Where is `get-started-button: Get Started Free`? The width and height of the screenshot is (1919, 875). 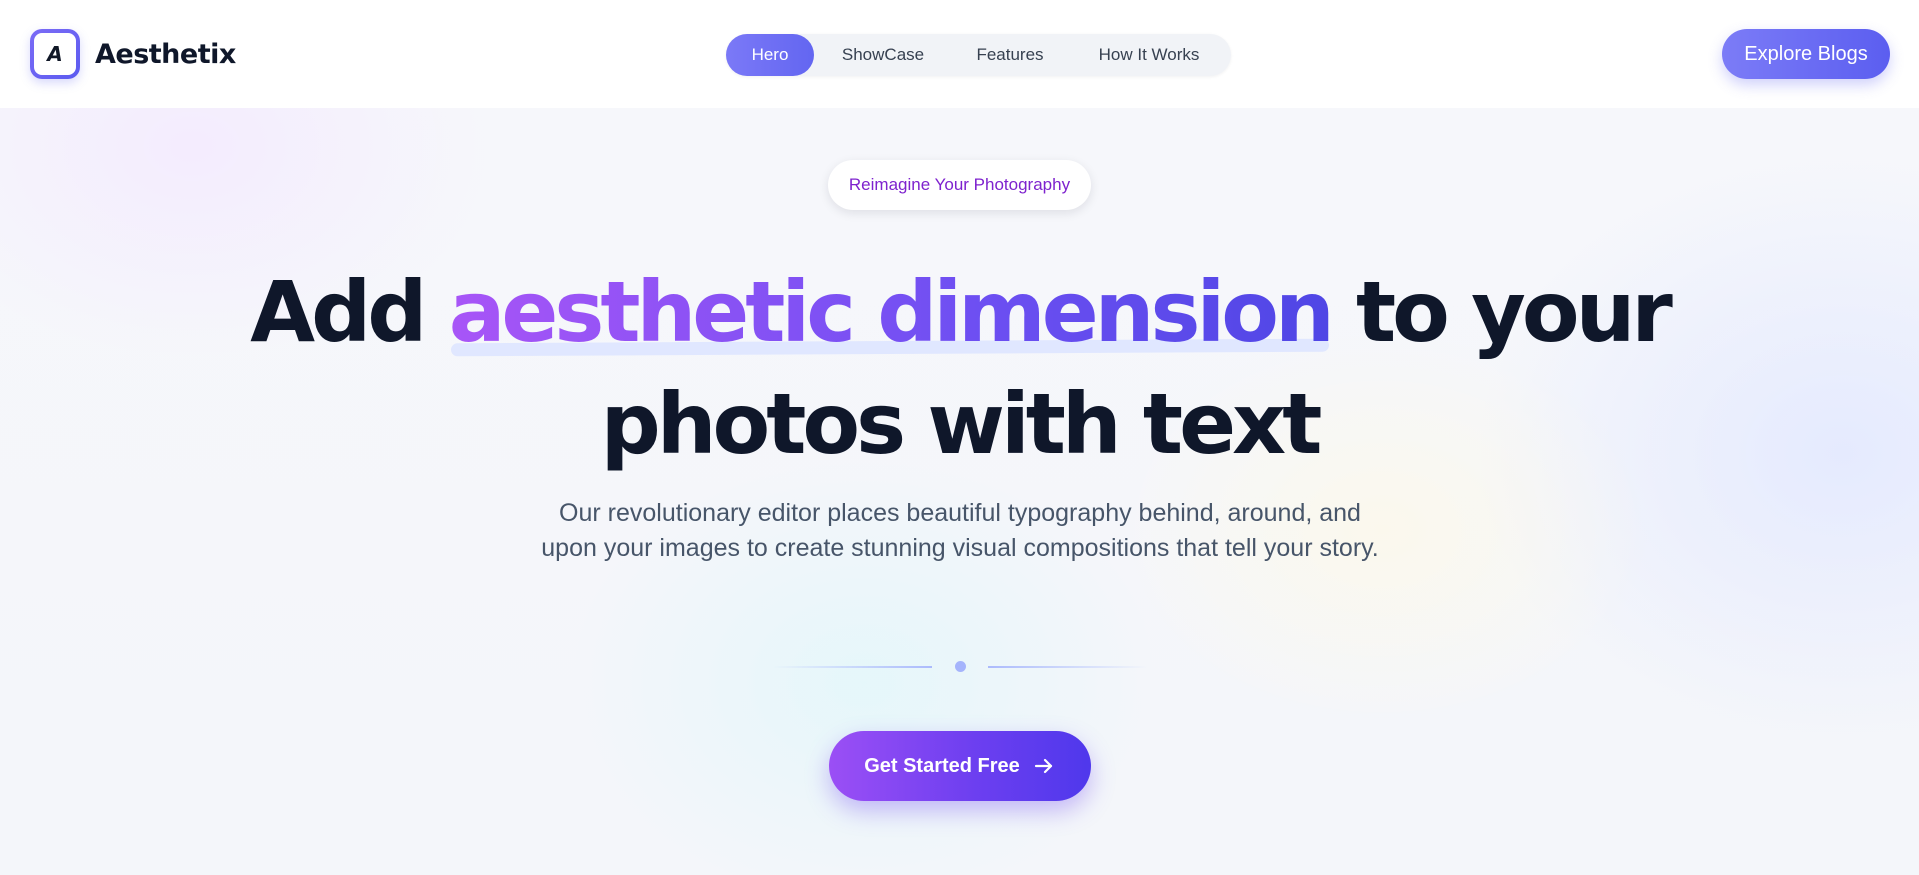 get-started-button: Get Started Free is located at coordinates (960, 766).